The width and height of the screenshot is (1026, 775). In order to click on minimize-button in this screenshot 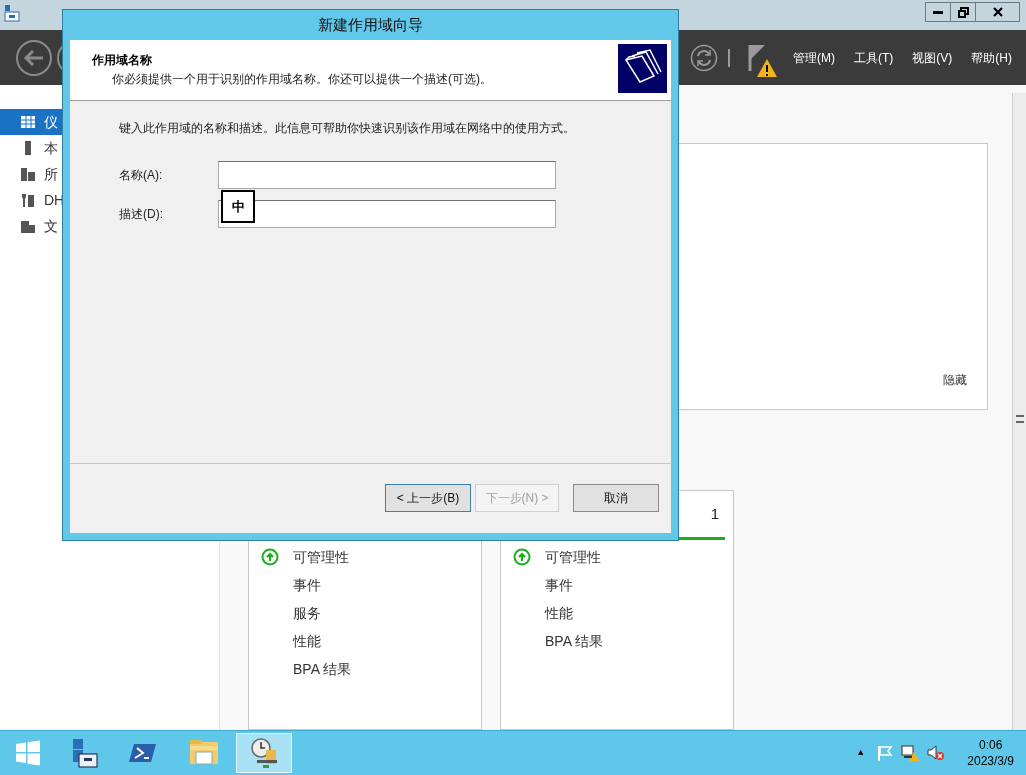, I will do `click(938, 12)`.